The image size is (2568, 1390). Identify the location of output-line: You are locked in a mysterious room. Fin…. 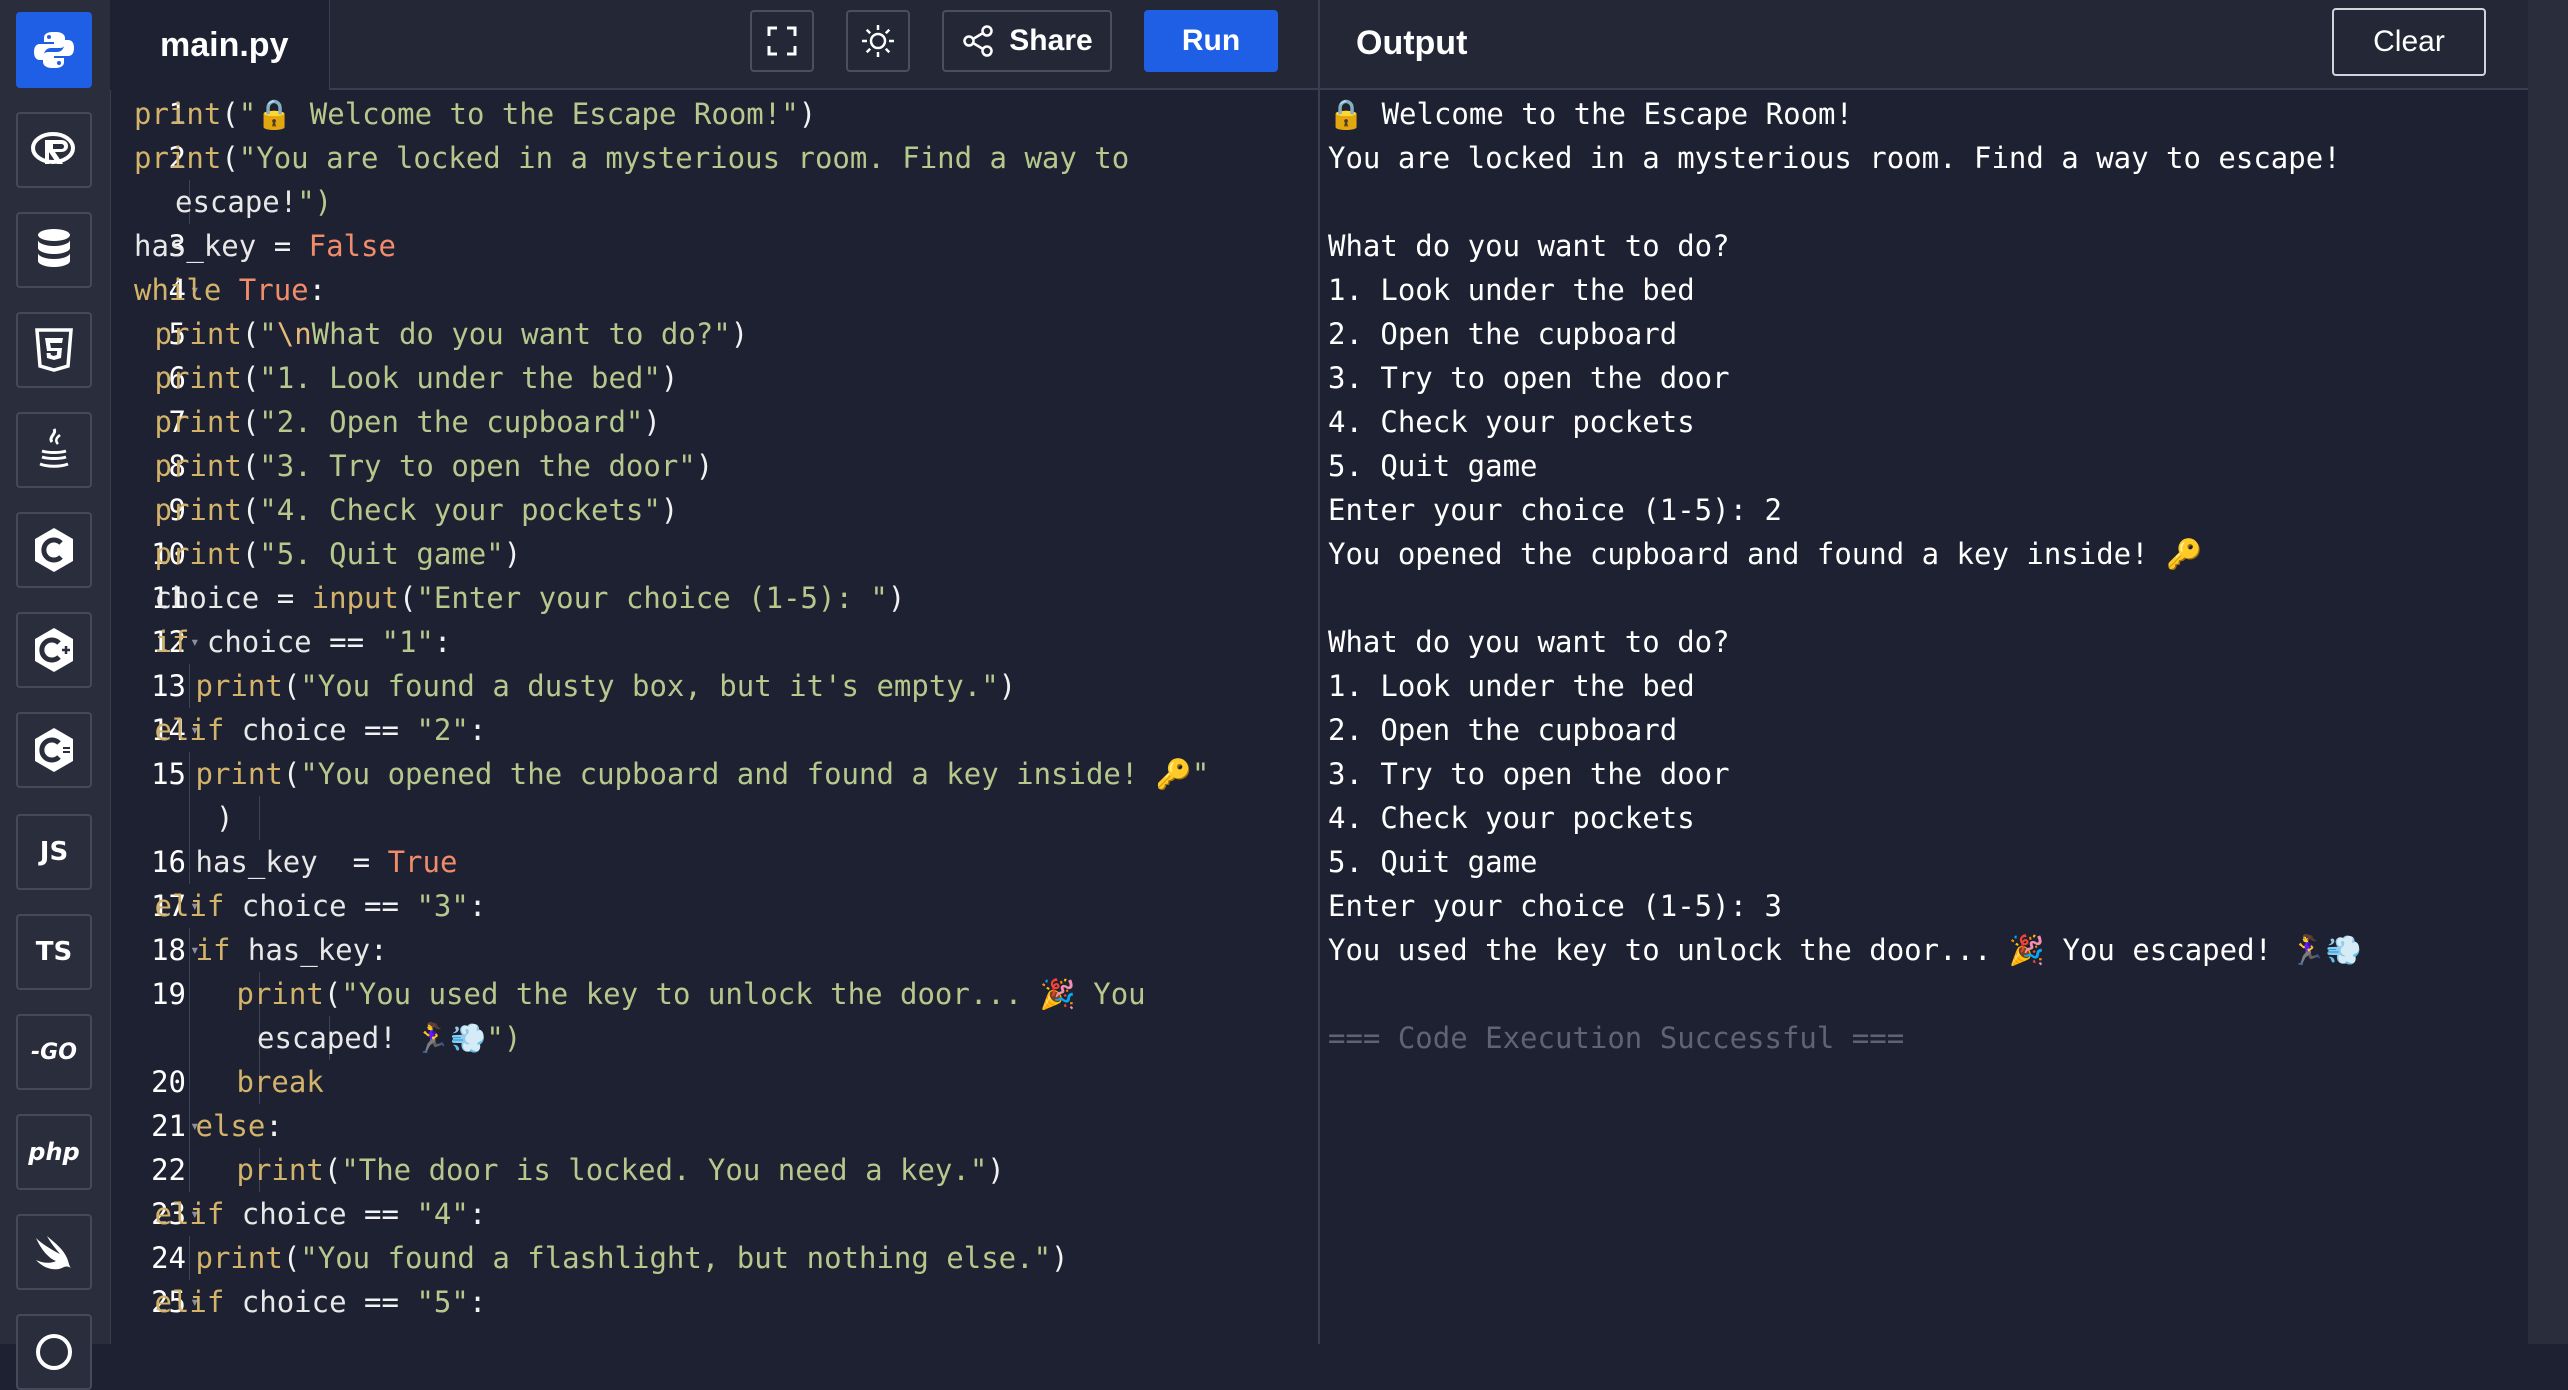
(1834, 158).